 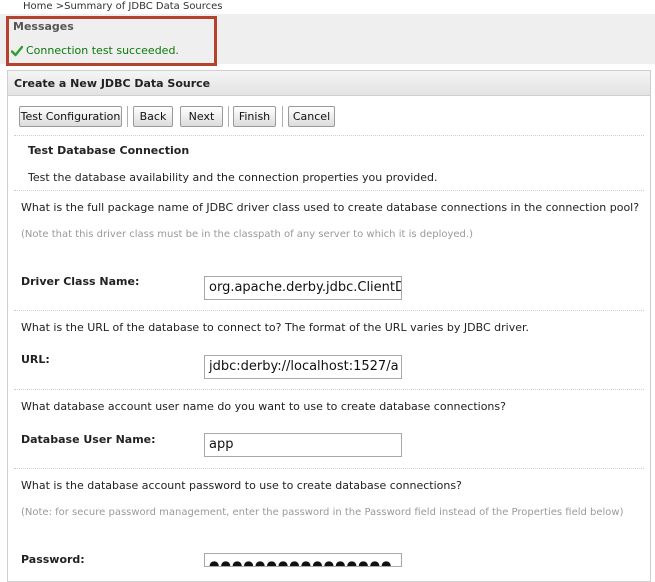 What do you see at coordinates (53, 559) in the screenshot?
I see `password-label: Password:` at bounding box center [53, 559].